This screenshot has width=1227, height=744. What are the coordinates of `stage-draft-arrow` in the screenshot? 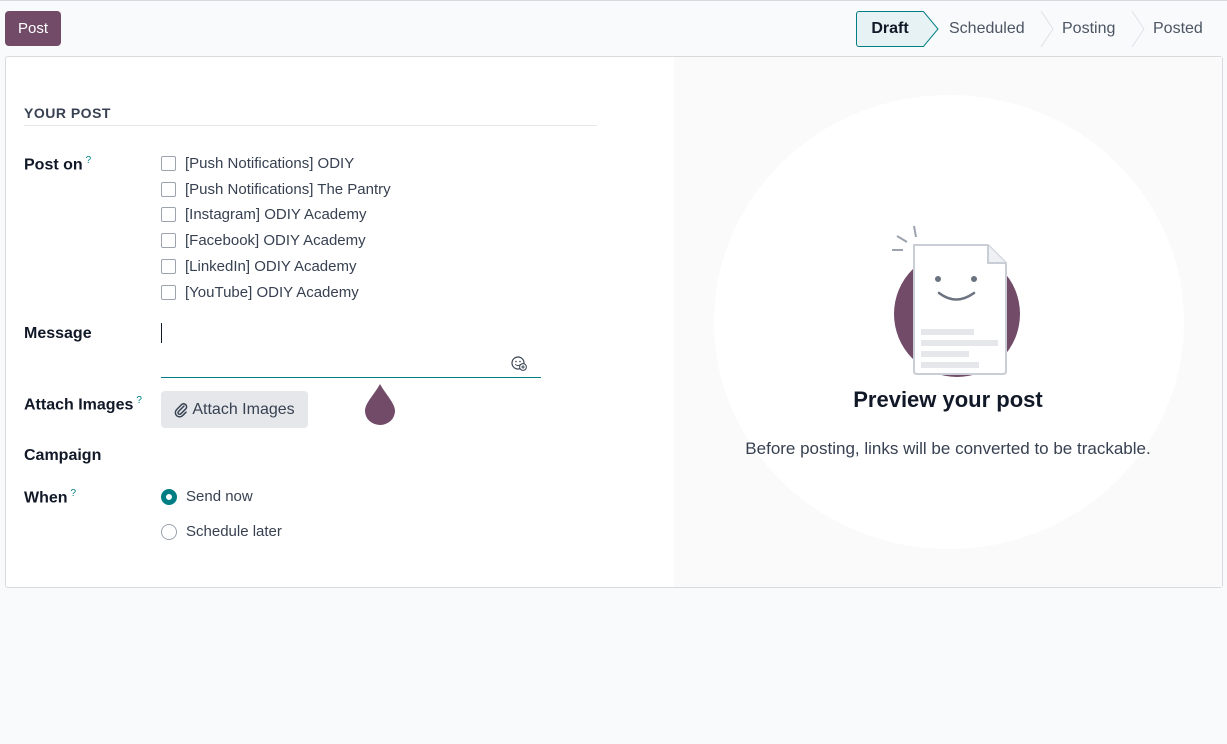 It's located at (931, 29).